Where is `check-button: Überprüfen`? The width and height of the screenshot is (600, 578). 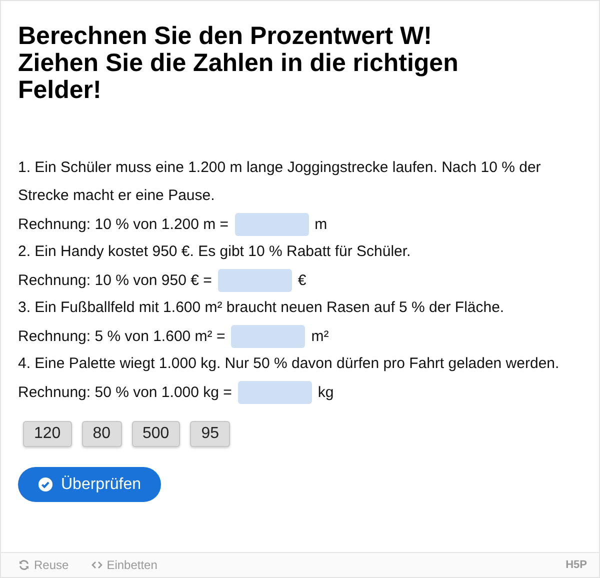
check-button: Überprüfen is located at coordinates (90, 484).